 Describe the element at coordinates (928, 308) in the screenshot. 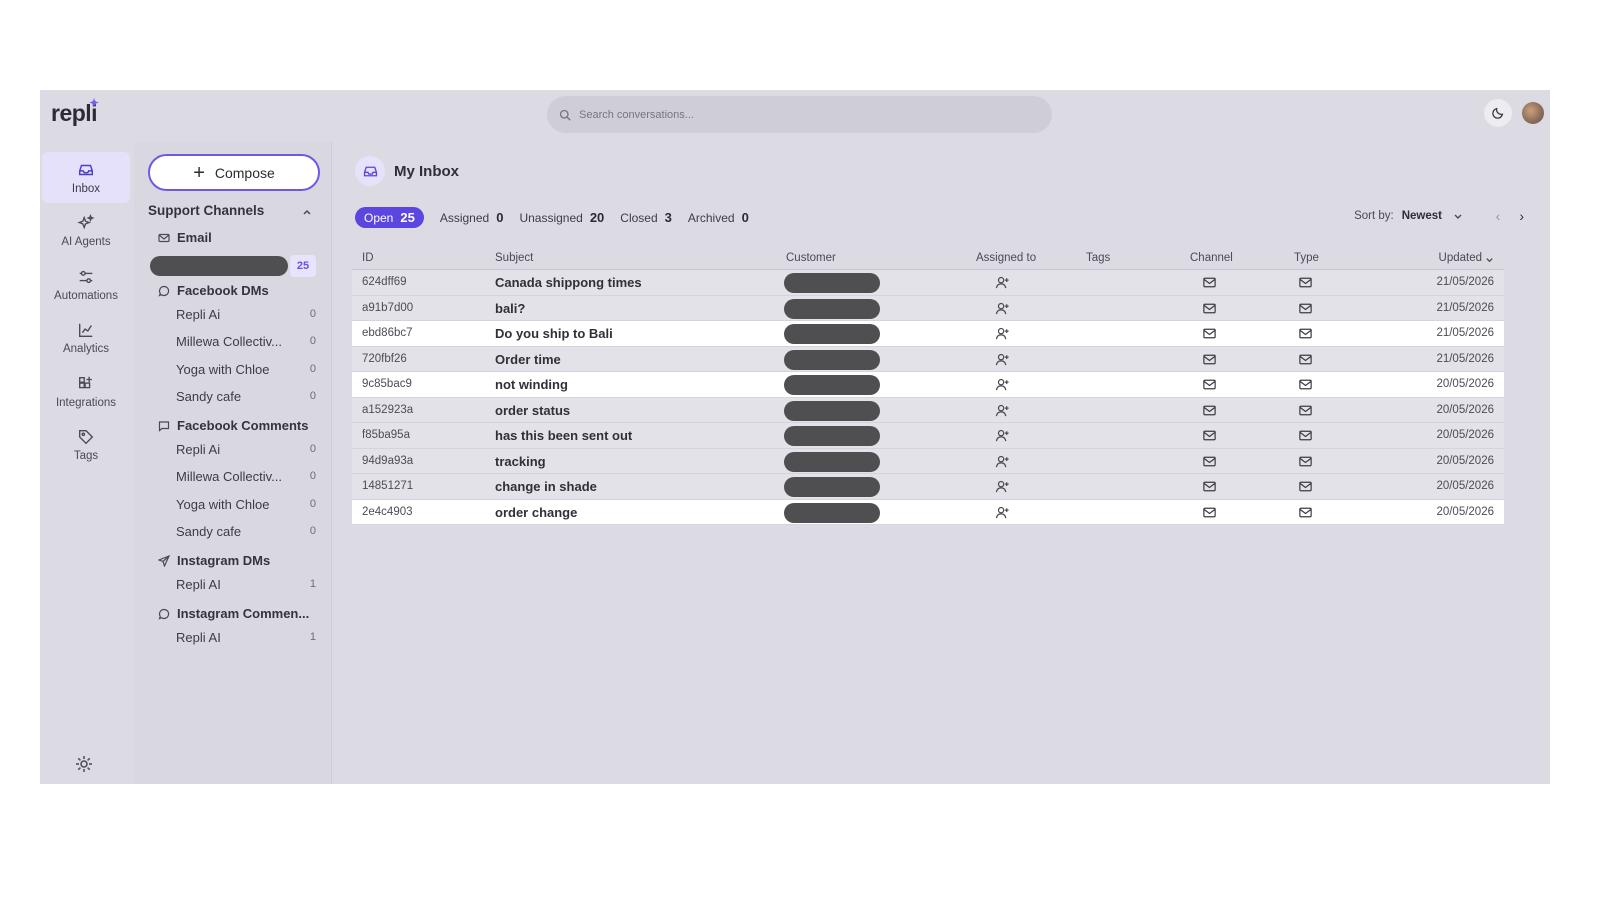

I see `table-row: a91b7d00 bali? 21/05/2026` at that location.